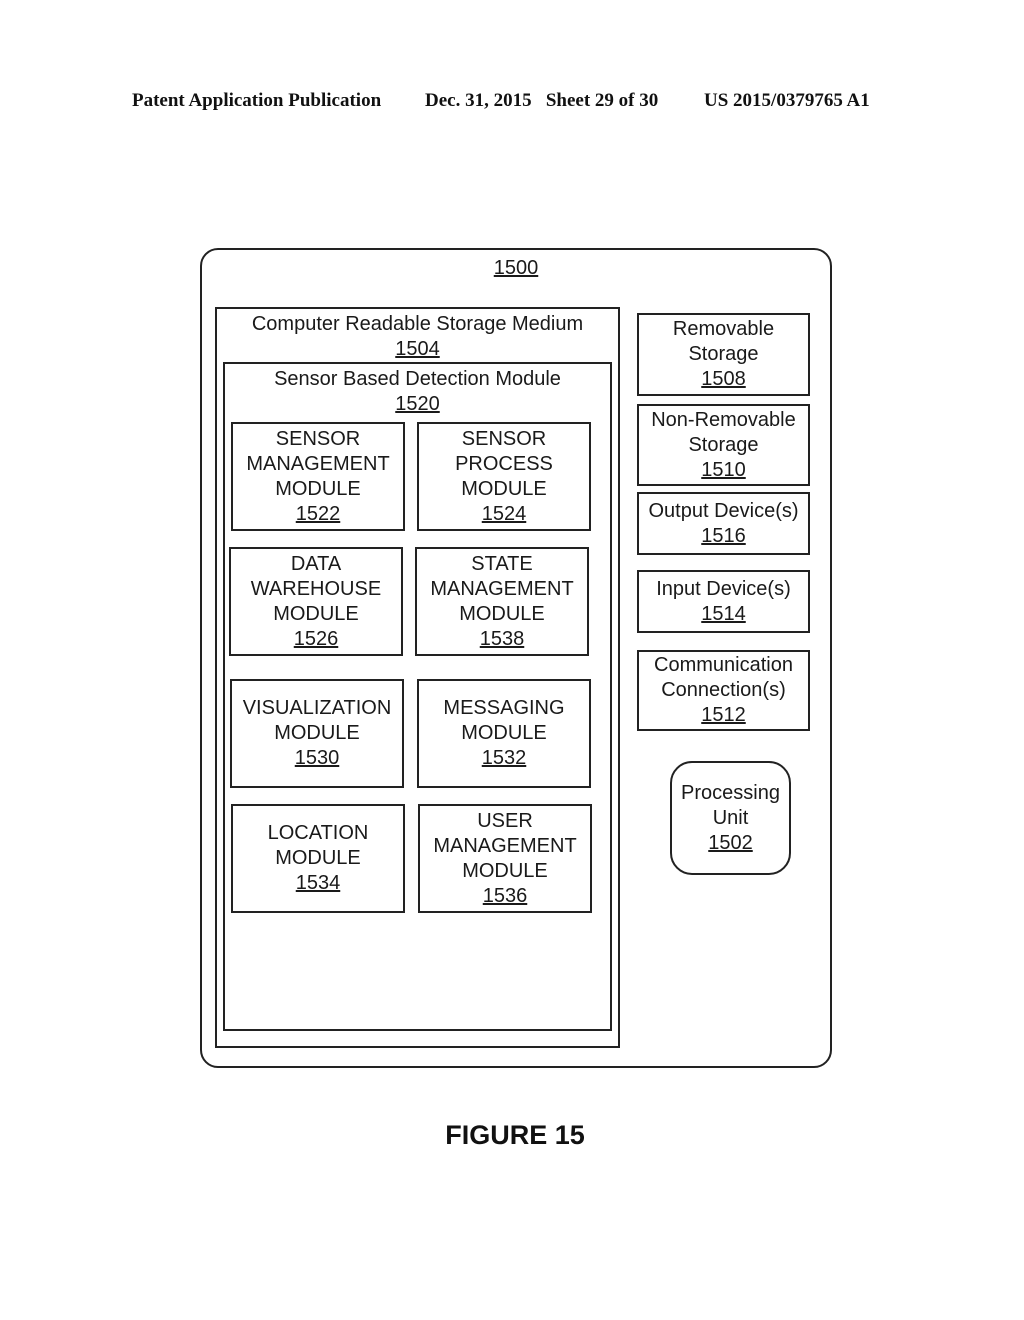 This screenshot has height=1320, width=1024. What do you see at coordinates (723, 329) in the screenshot?
I see `component-box-label-line: Removable` at bounding box center [723, 329].